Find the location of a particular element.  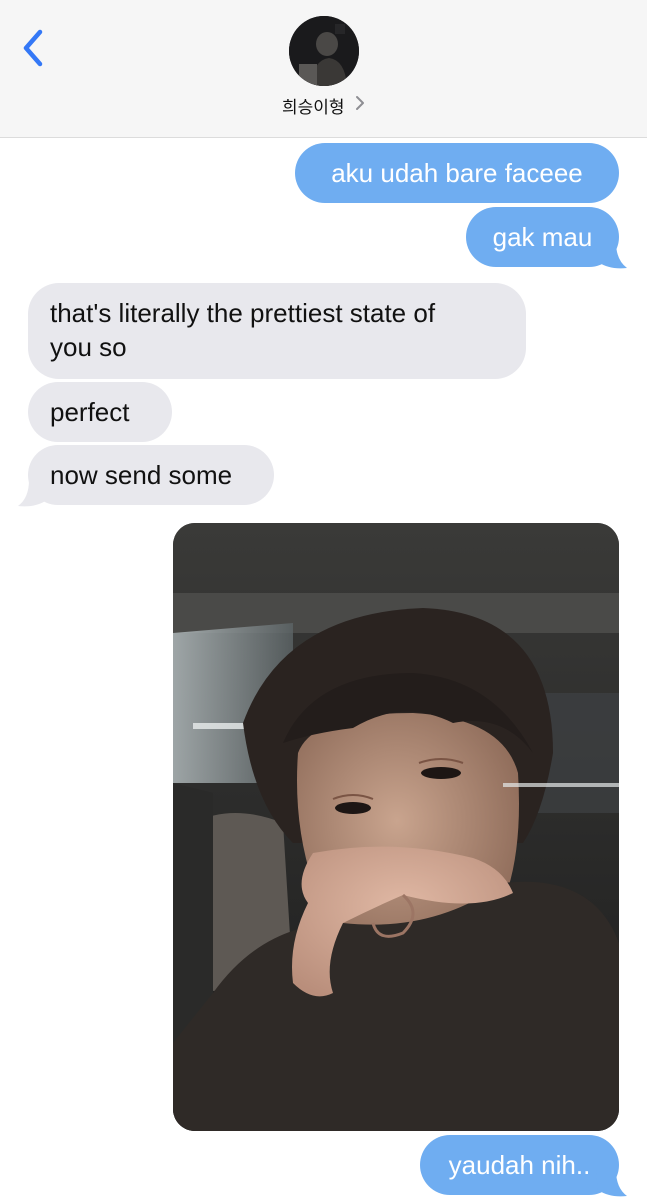

message-text-line: that's literally the prettiest state of is located at coordinates (243, 313).